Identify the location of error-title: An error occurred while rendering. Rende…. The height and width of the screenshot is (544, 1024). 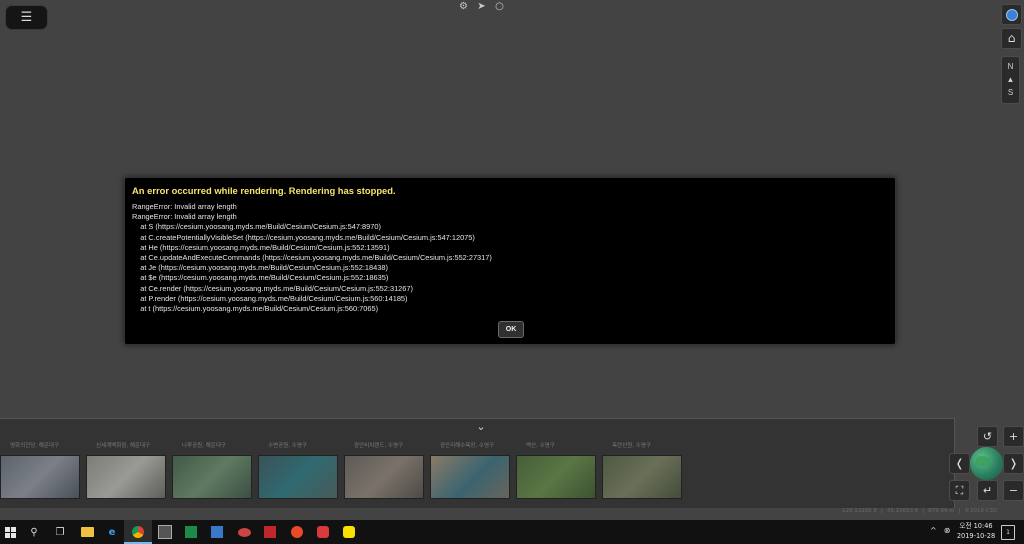
(264, 190).